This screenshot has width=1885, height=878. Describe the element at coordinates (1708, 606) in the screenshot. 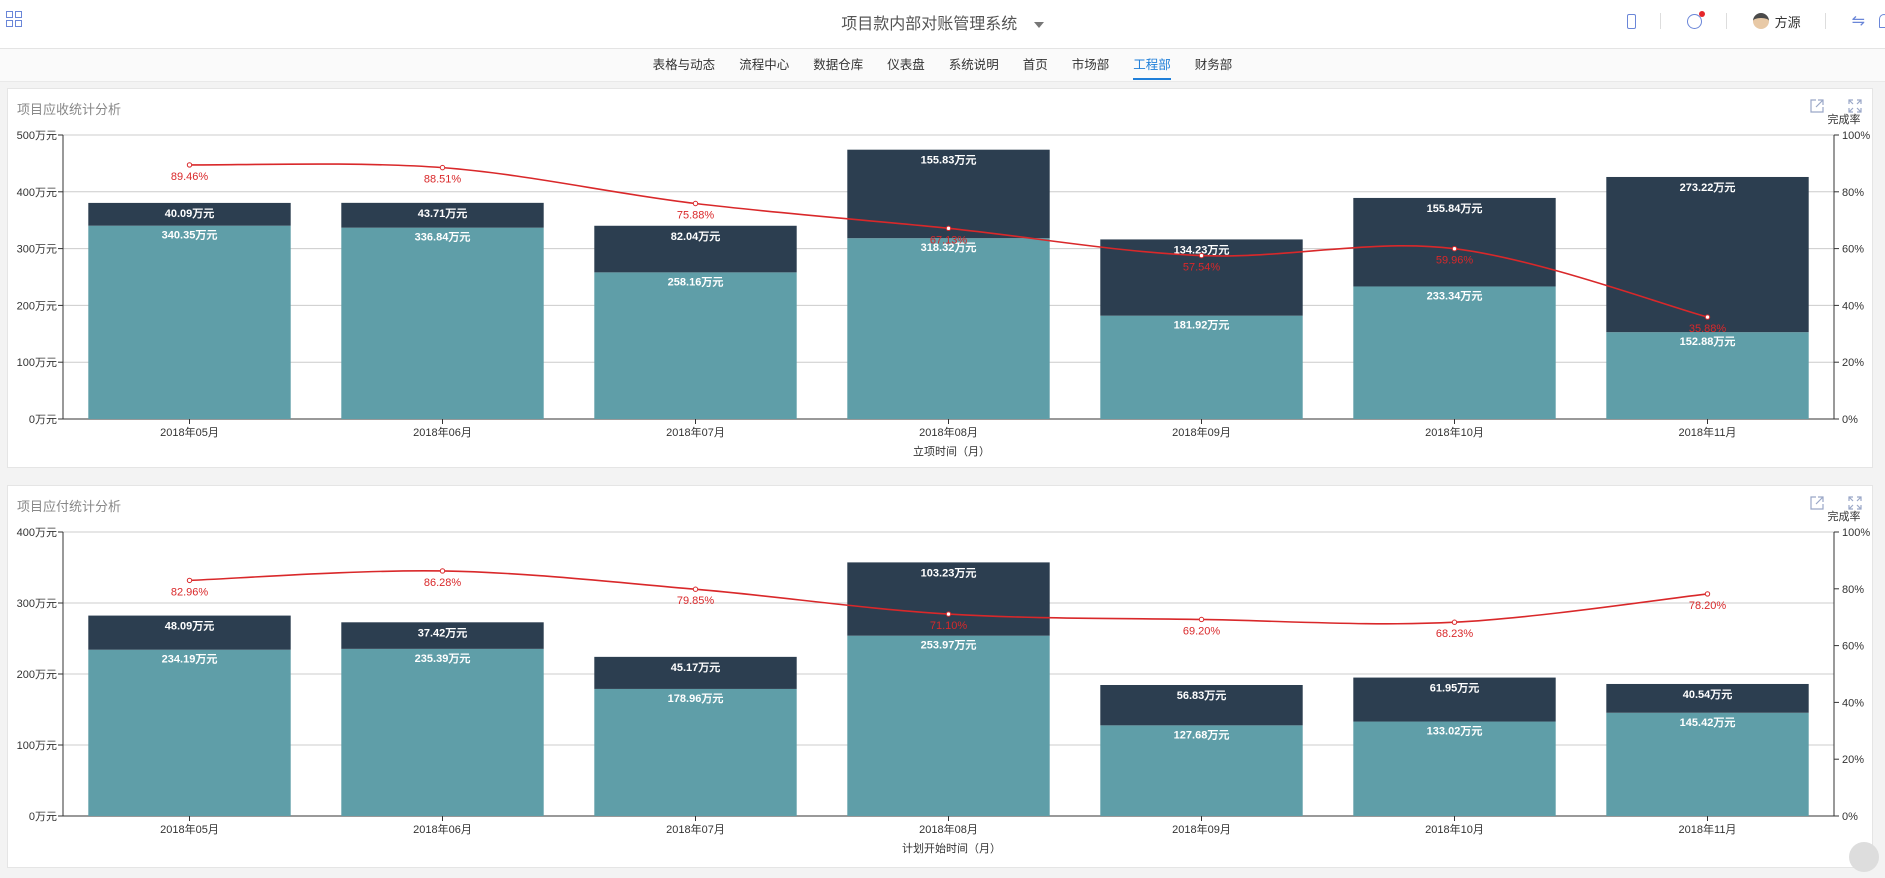

I see `completion-rate-label: 78.20%` at that location.